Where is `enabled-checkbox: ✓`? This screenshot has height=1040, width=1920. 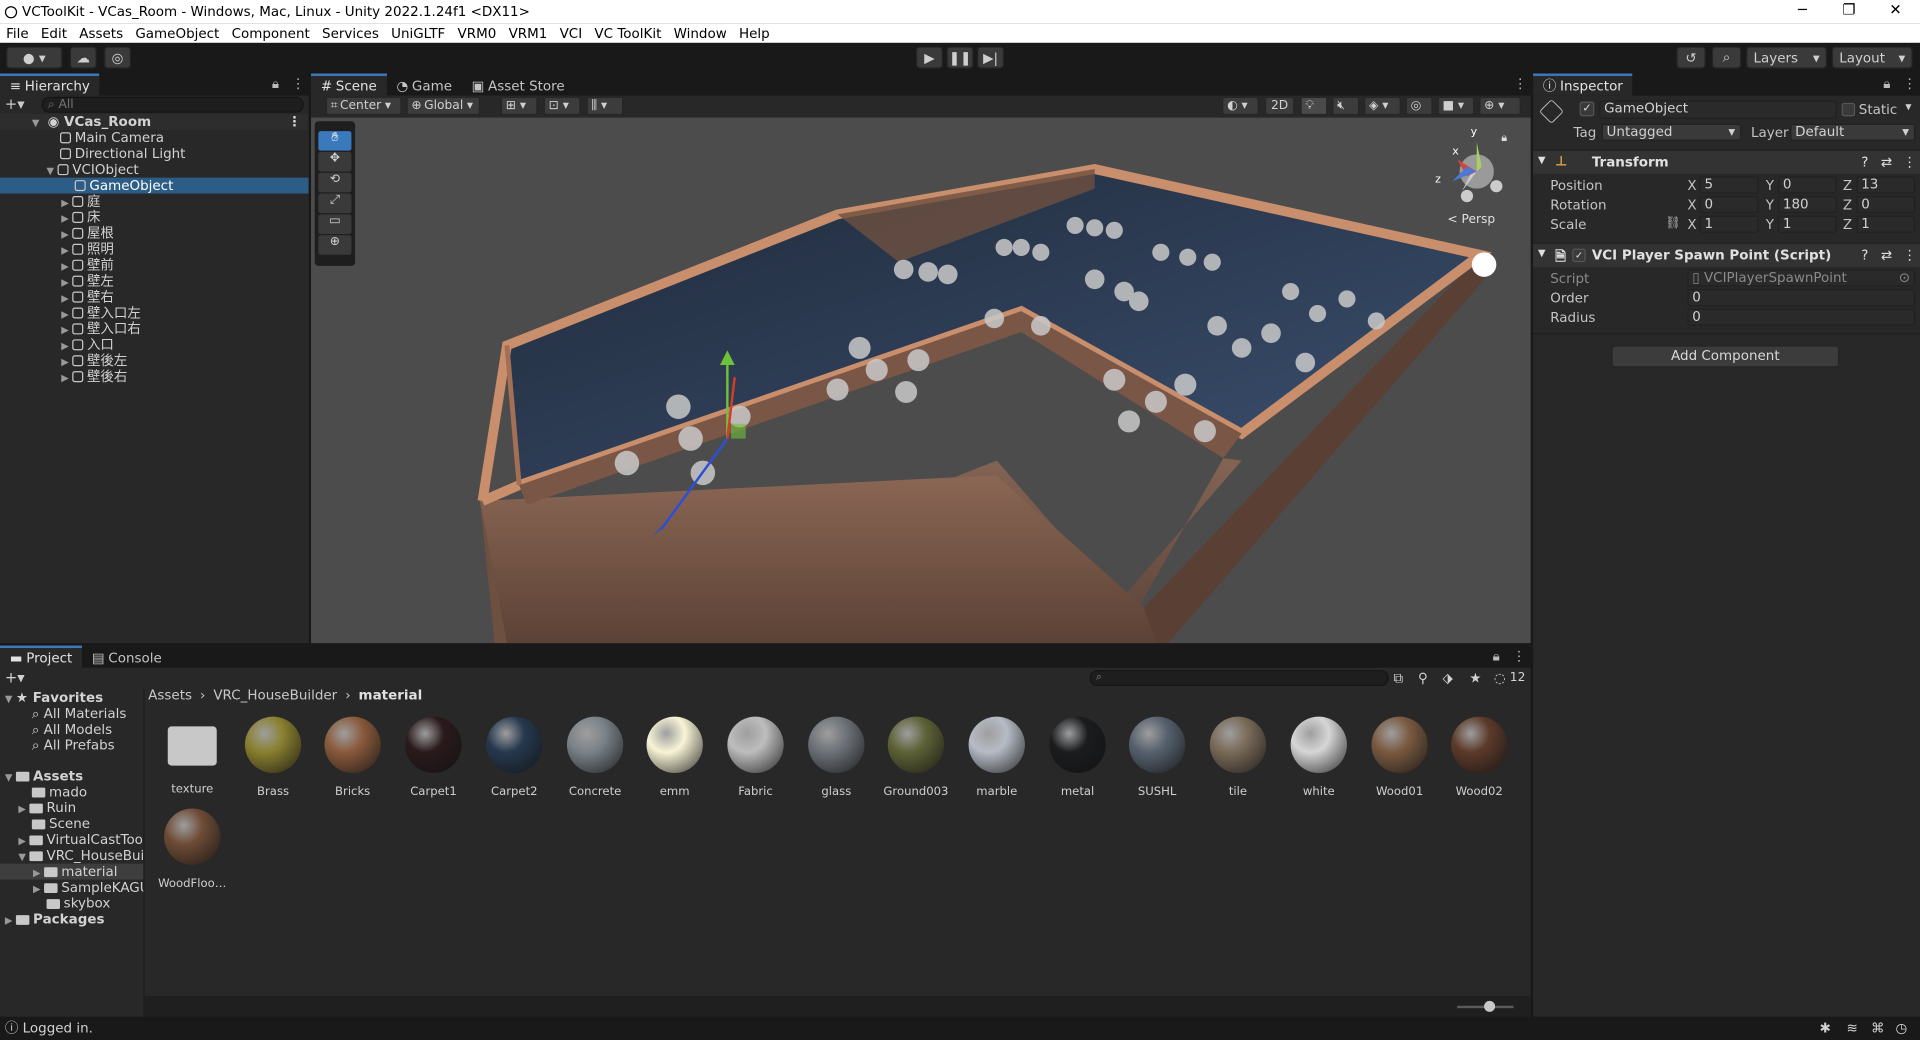
enabled-checkbox: ✓ is located at coordinates (1579, 255).